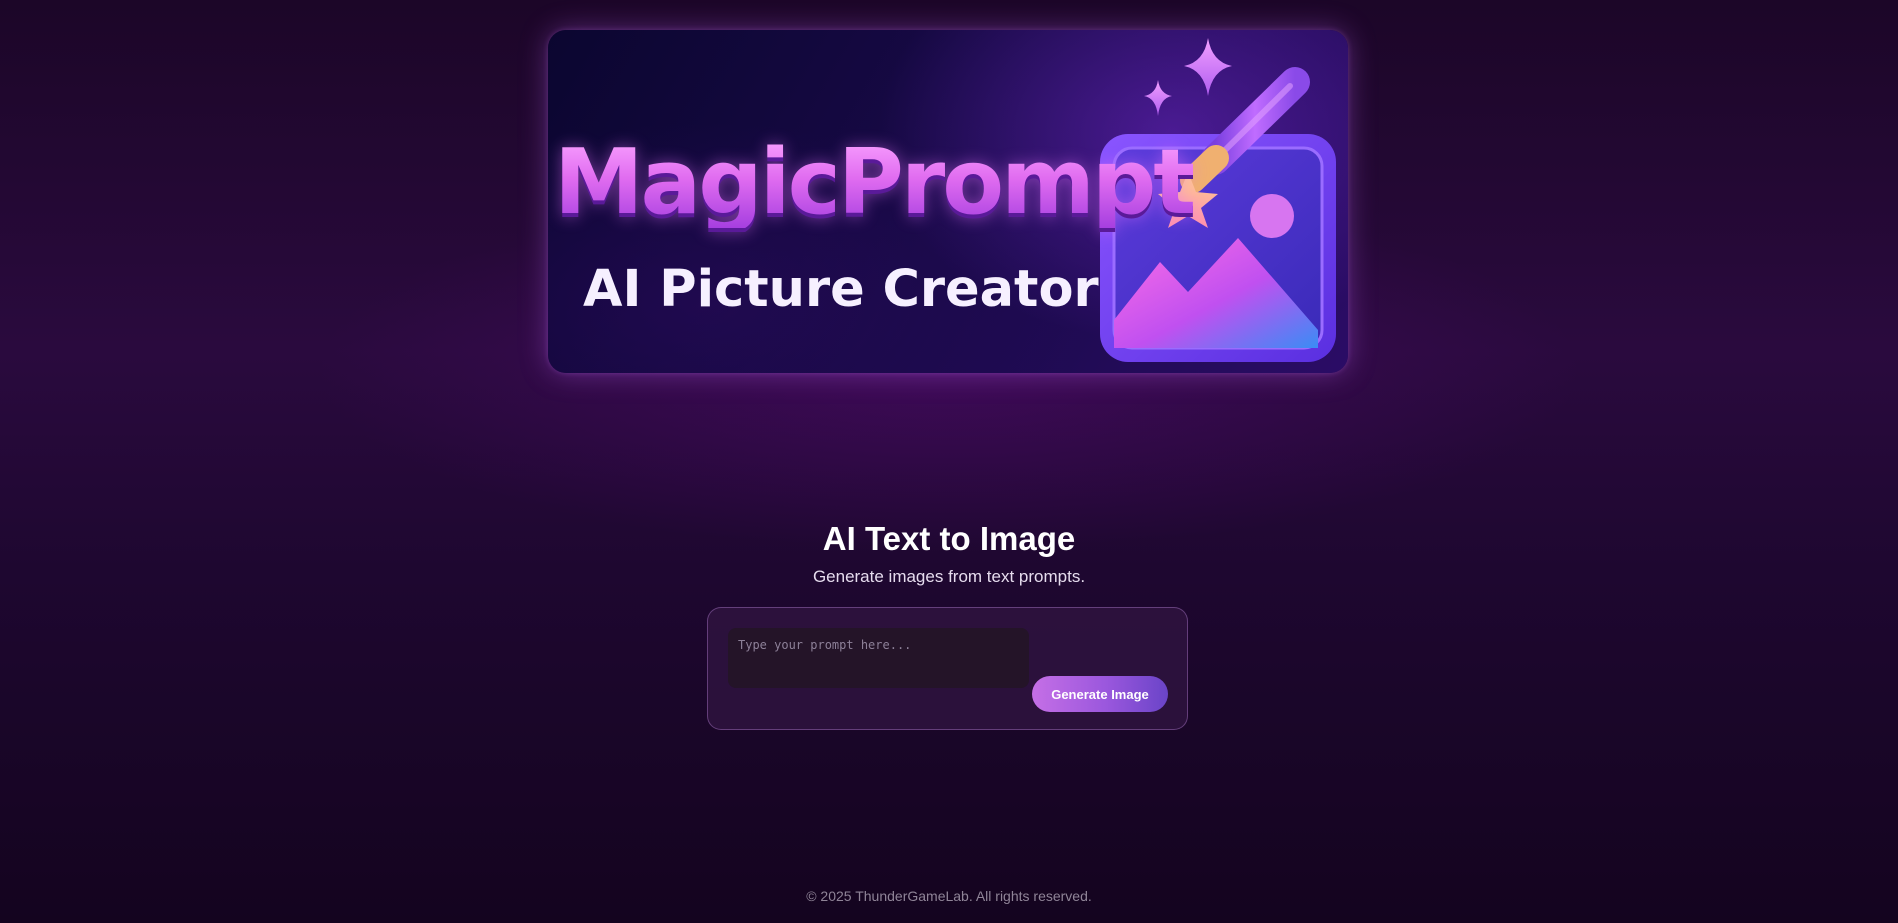  I want to click on sparkle-icon, so click(1188, 77).